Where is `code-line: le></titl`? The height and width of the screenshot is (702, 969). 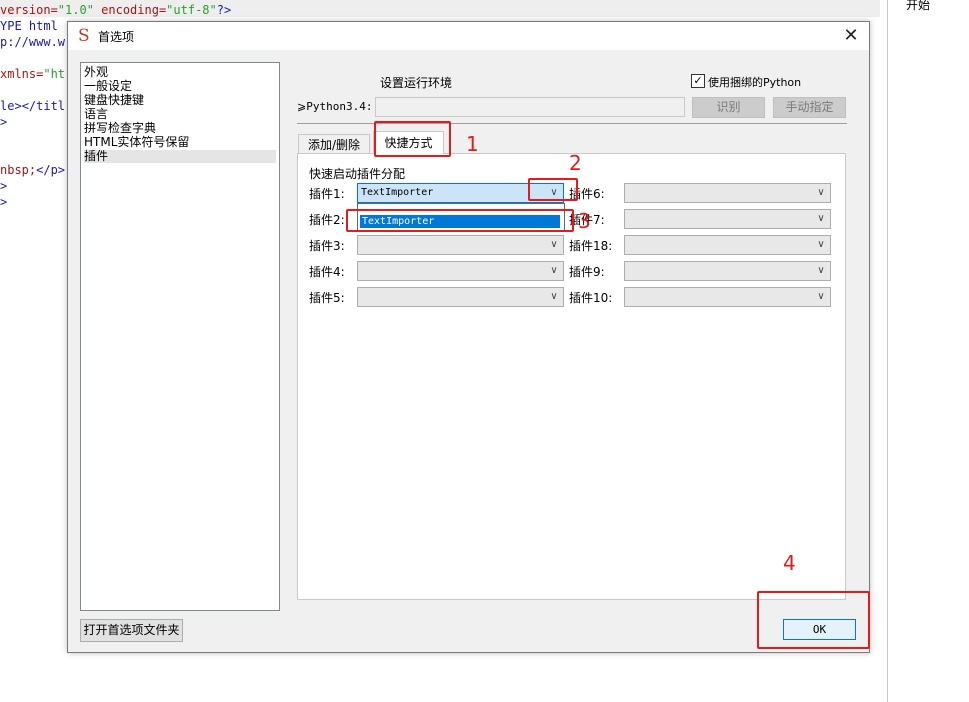
code-line: le></titl is located at coordinates (32, 106).